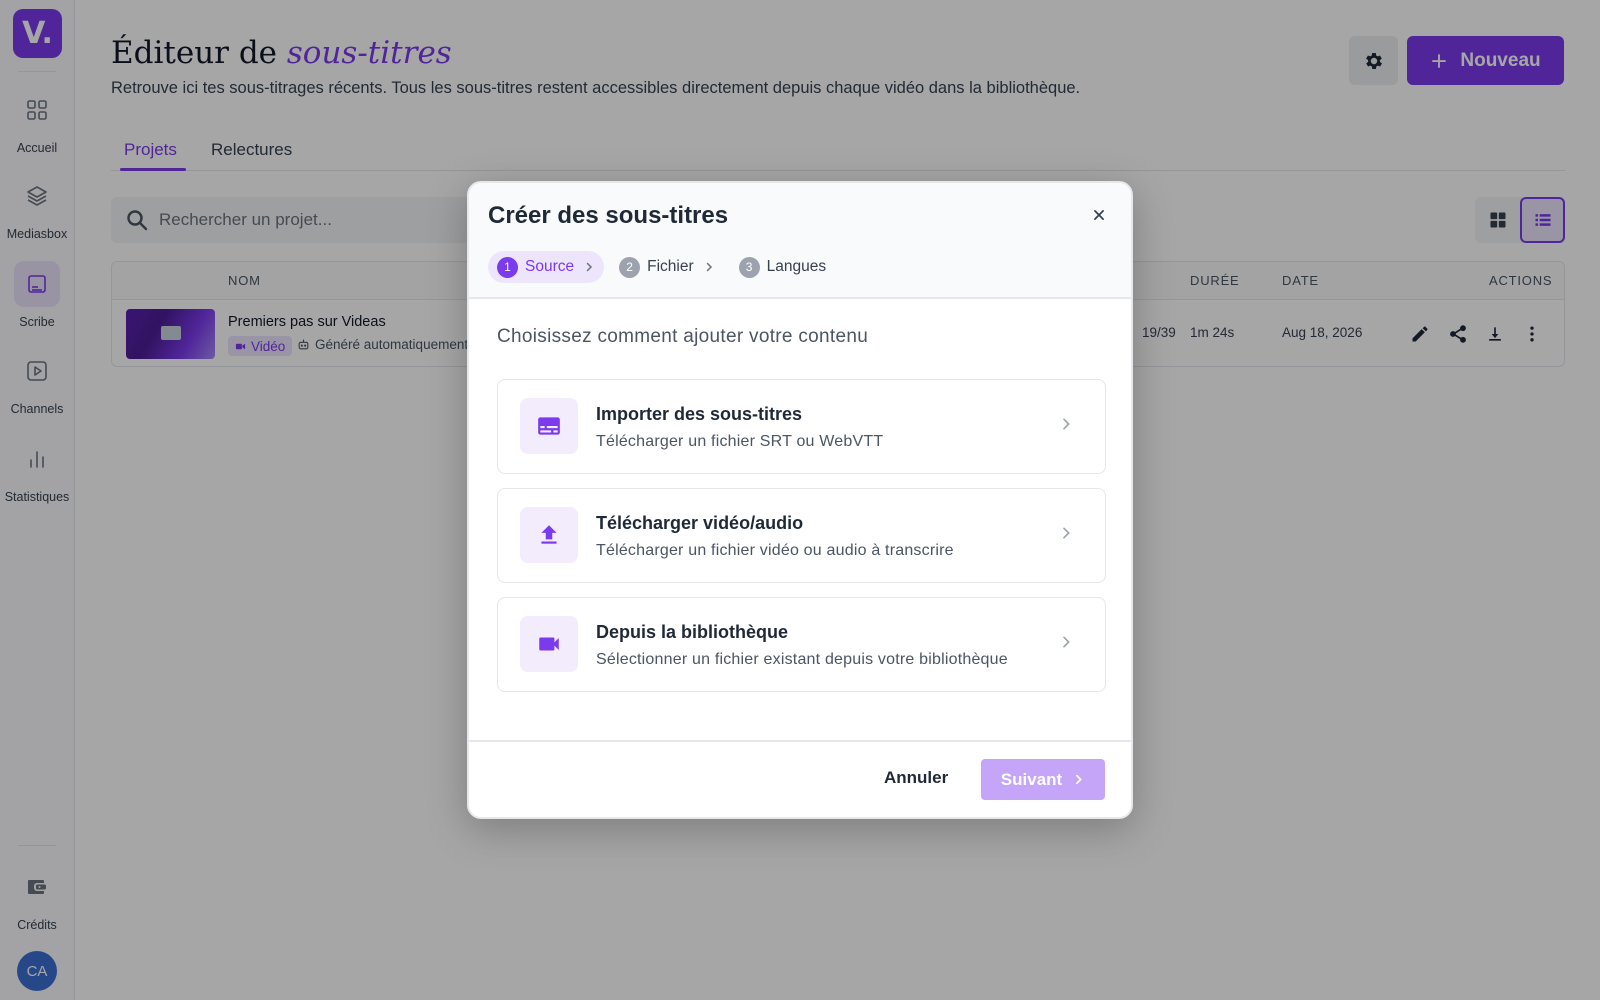  I want to click on stepper: 1 Source 2 Fichier 3 Langues, so click(664, 267).